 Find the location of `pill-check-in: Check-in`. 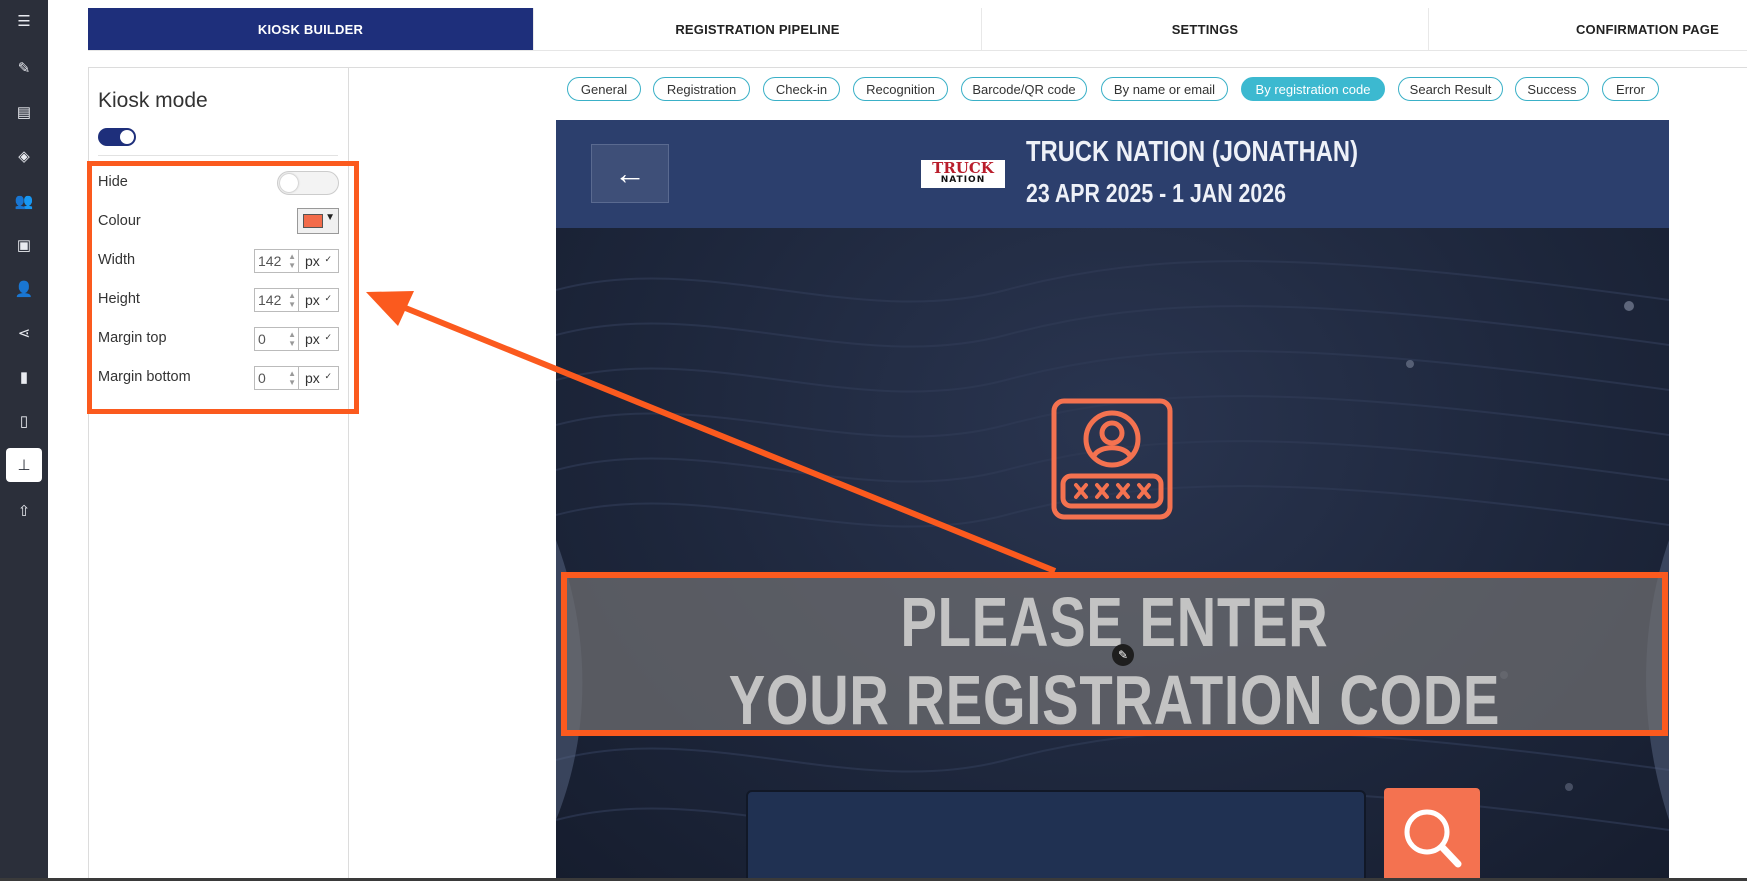

pill-check-in: Check-in is located at coordinates (801, 89).